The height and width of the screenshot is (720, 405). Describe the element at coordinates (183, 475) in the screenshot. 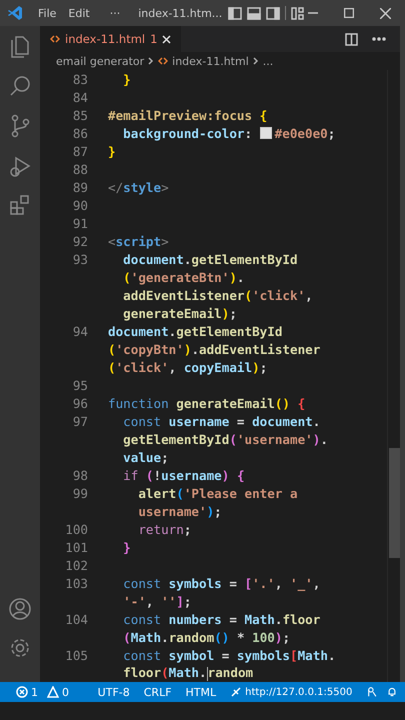

I see `code-line: if (!username) {` at that location.